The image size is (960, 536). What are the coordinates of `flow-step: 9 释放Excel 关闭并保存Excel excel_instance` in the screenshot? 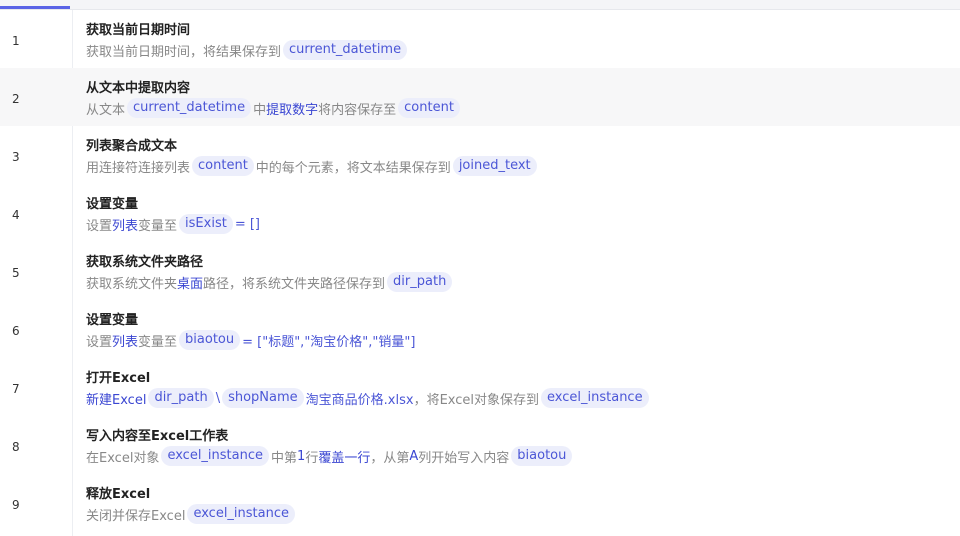 It's located at (480, 503).